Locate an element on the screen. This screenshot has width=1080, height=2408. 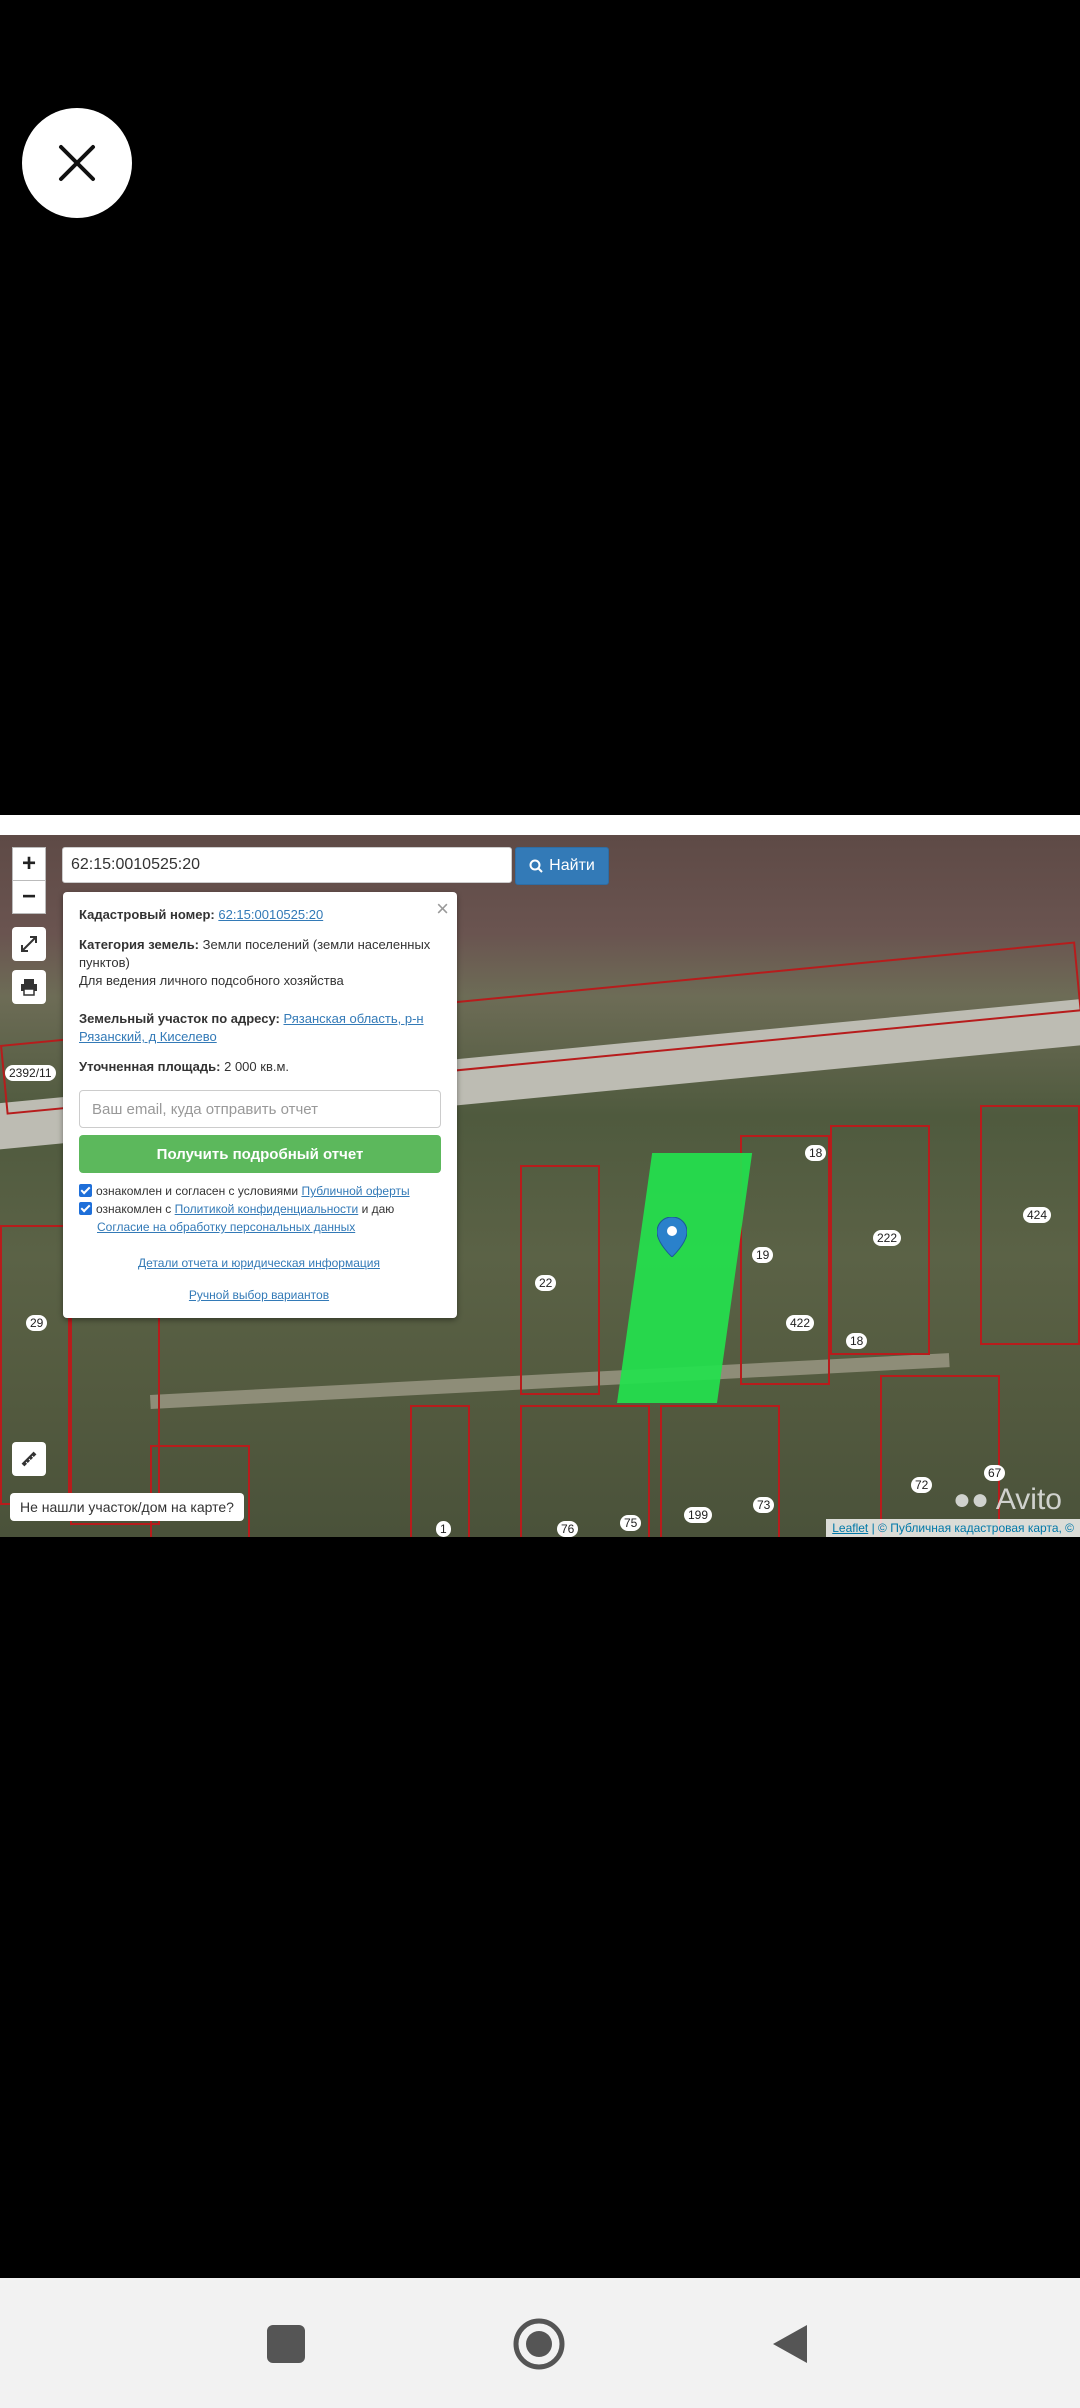
plot-number: 75 is located at coordinates (631, 1523).